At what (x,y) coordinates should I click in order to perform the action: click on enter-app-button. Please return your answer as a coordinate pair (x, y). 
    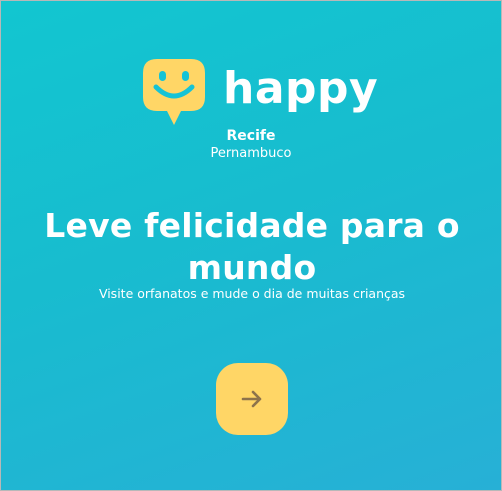
    Looking at the image, I should click on (252, 399).